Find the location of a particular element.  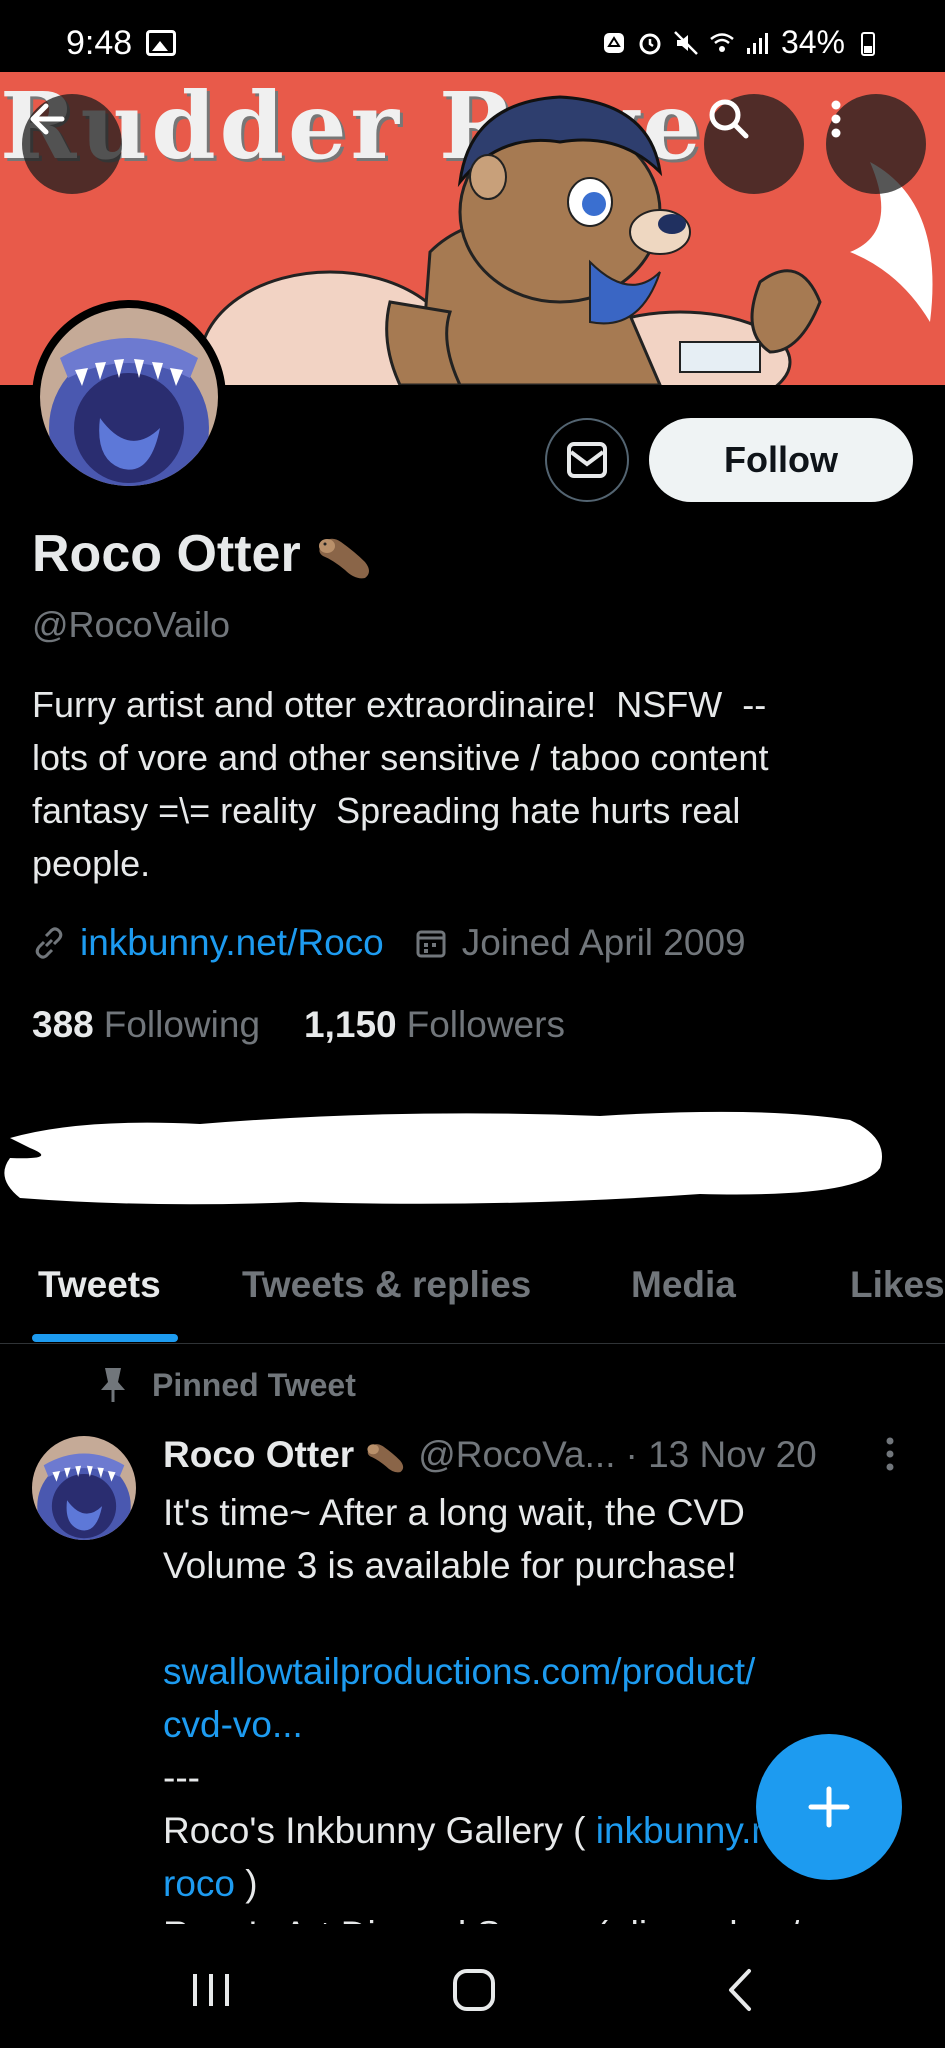

alarm-icon is located at coordinates (650, 43).